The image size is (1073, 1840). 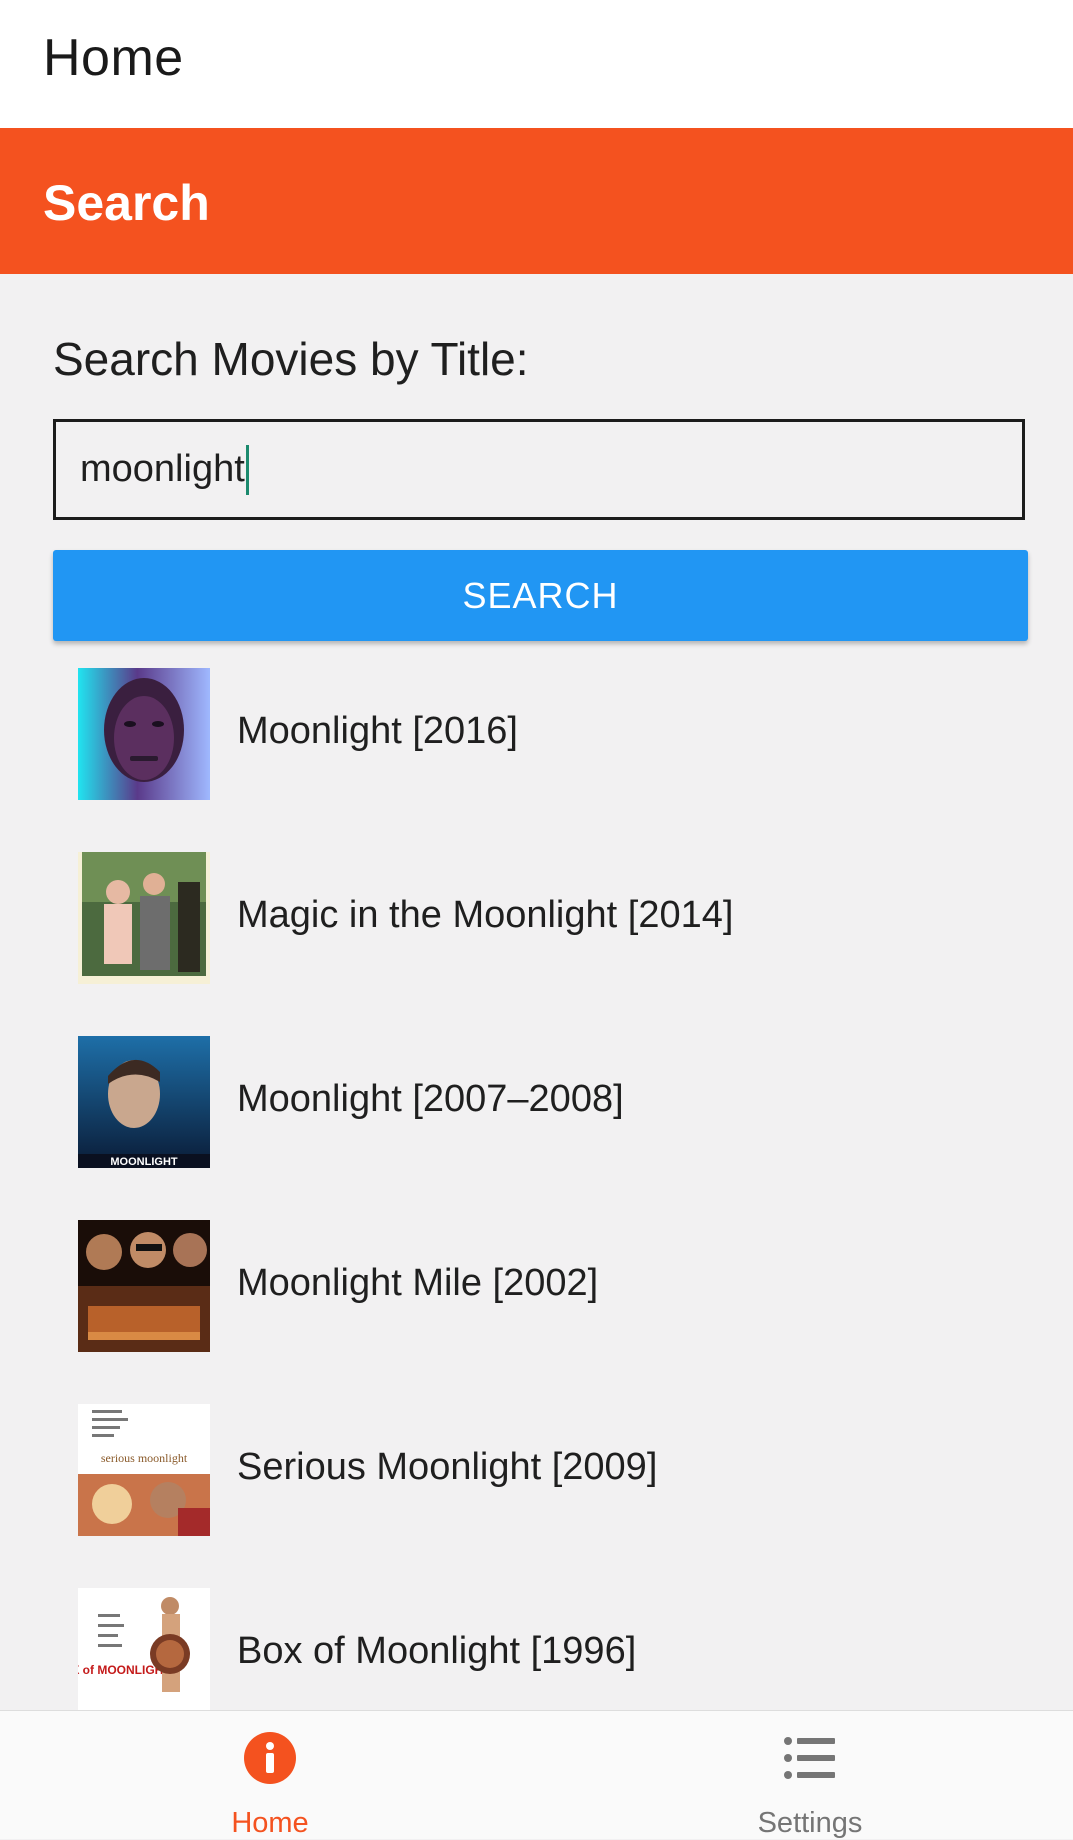 I want to click on nav-label-home: Home, so click(x=270, y=1823).